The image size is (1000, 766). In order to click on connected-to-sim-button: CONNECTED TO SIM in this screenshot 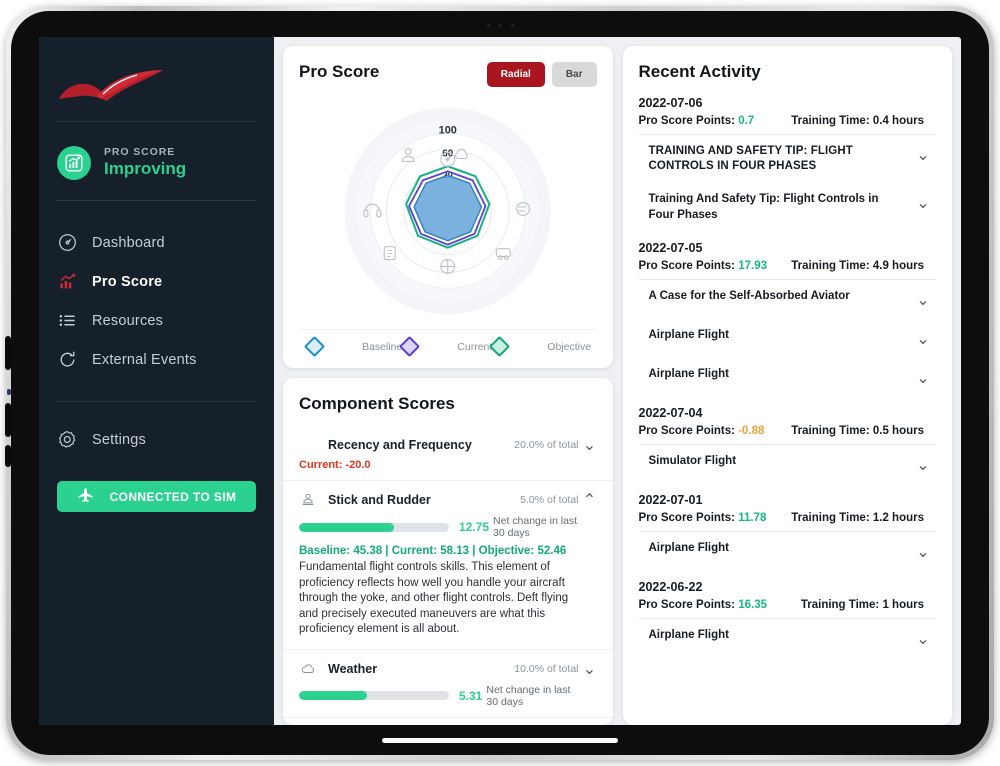, I will do `click(156, 496)`.